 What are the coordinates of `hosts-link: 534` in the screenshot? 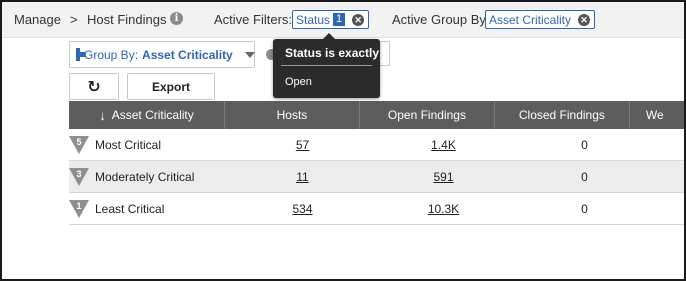 It's located at (302, 209).